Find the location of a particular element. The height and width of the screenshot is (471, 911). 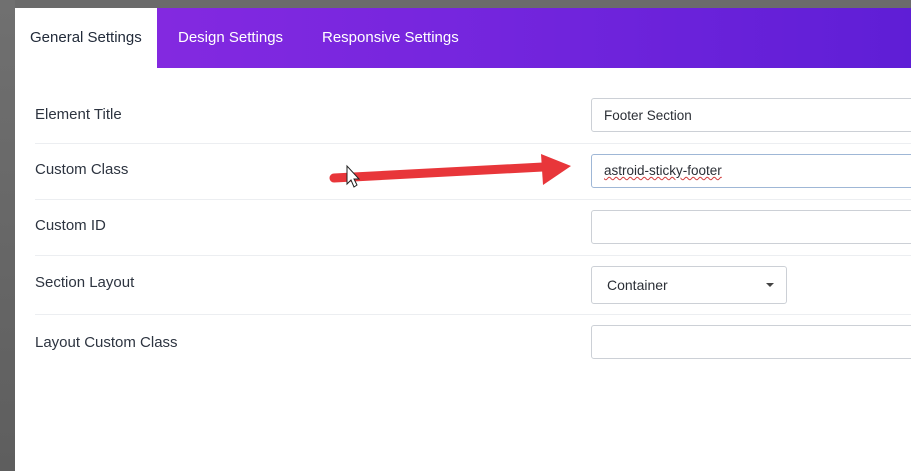

custom-id-label: Custom ID is located at coordinates (70, 225).